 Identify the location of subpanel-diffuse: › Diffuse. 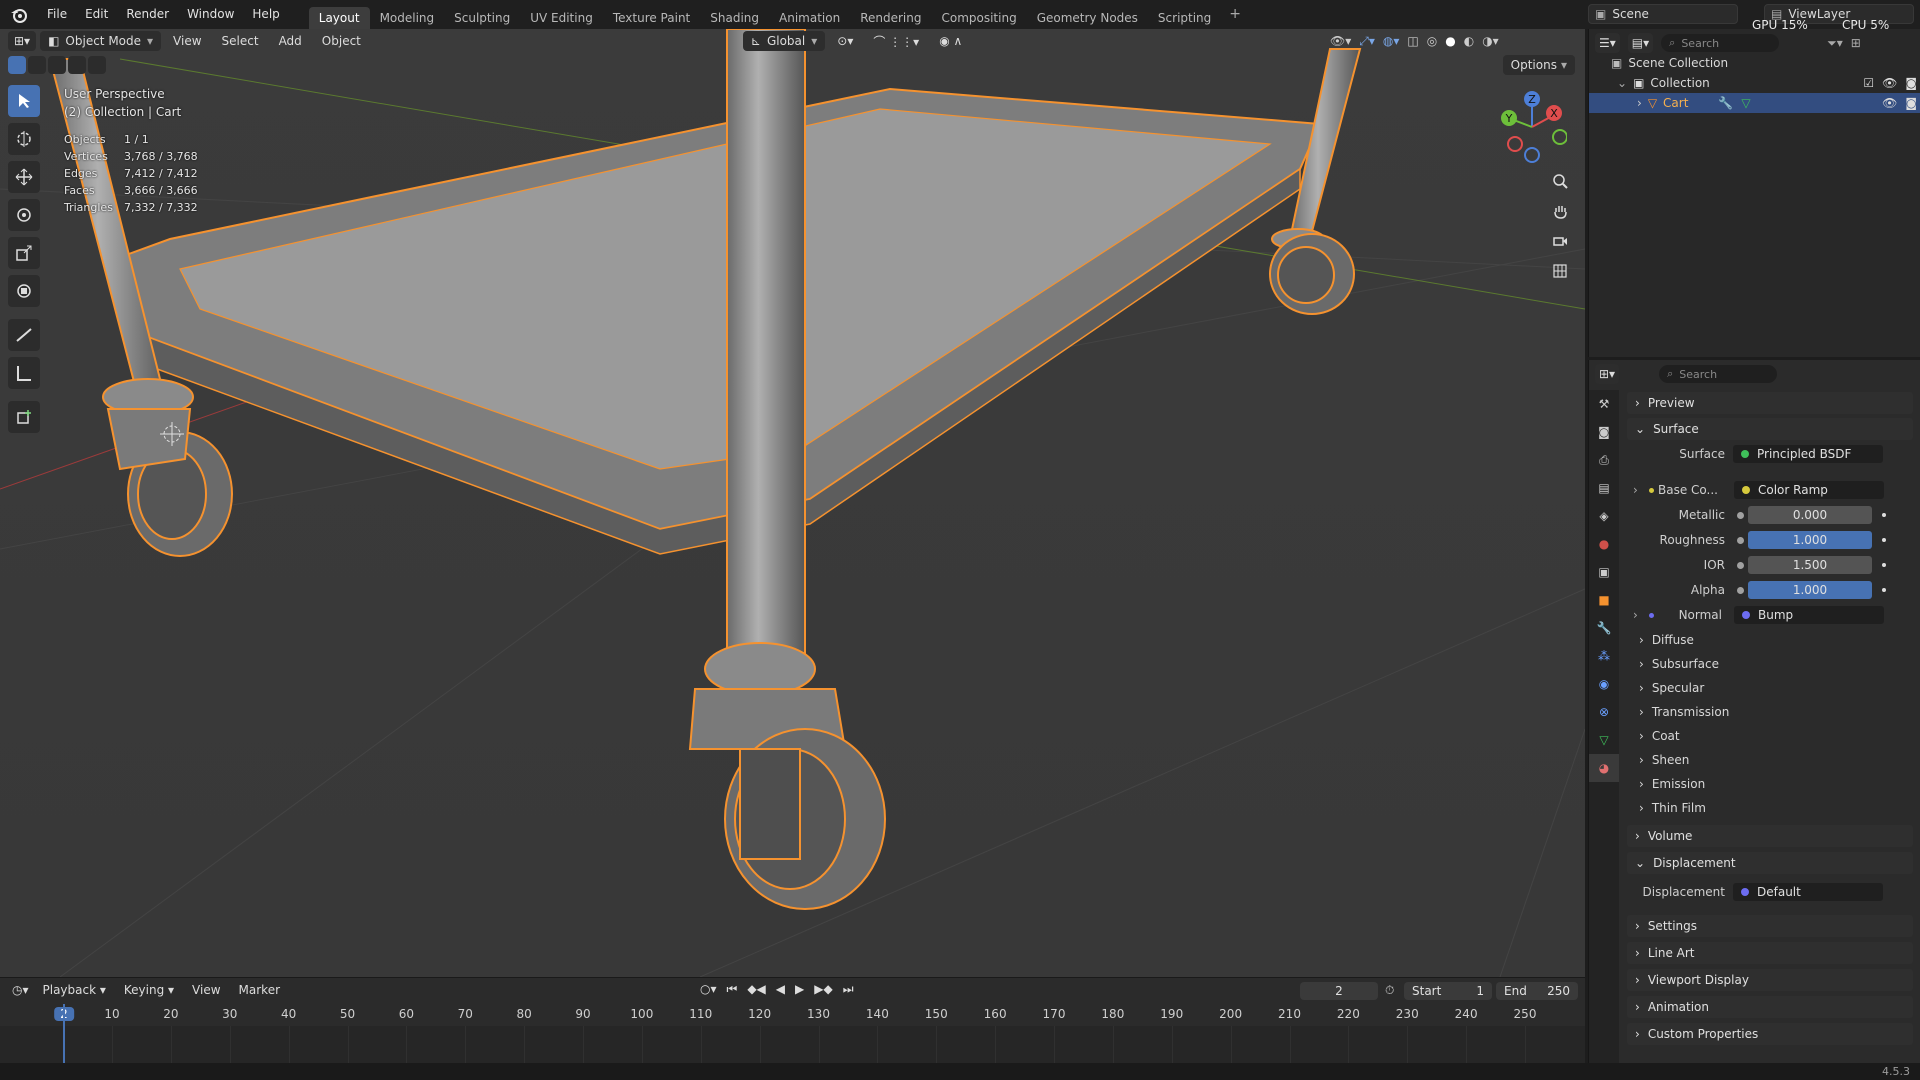
(1666, 640).